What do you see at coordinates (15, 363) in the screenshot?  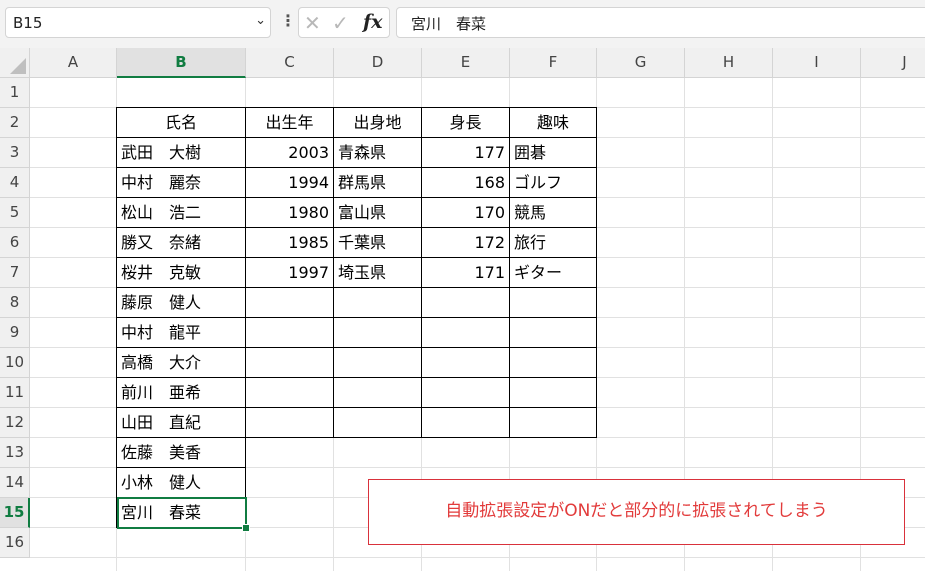 I see `row-header-10: 10` at bounding box center [15, 363].